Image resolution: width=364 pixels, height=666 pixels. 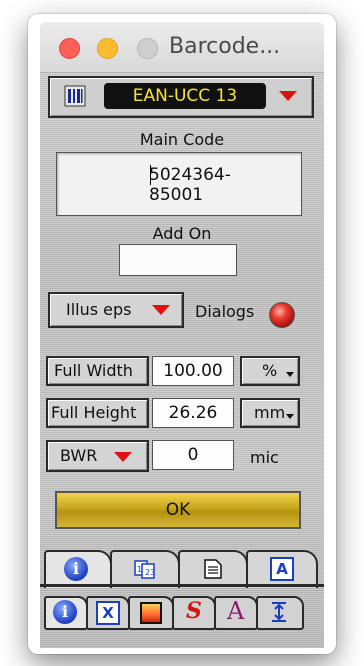 I want to click on bwr-popup: BWR, so click(x=97, y=456).